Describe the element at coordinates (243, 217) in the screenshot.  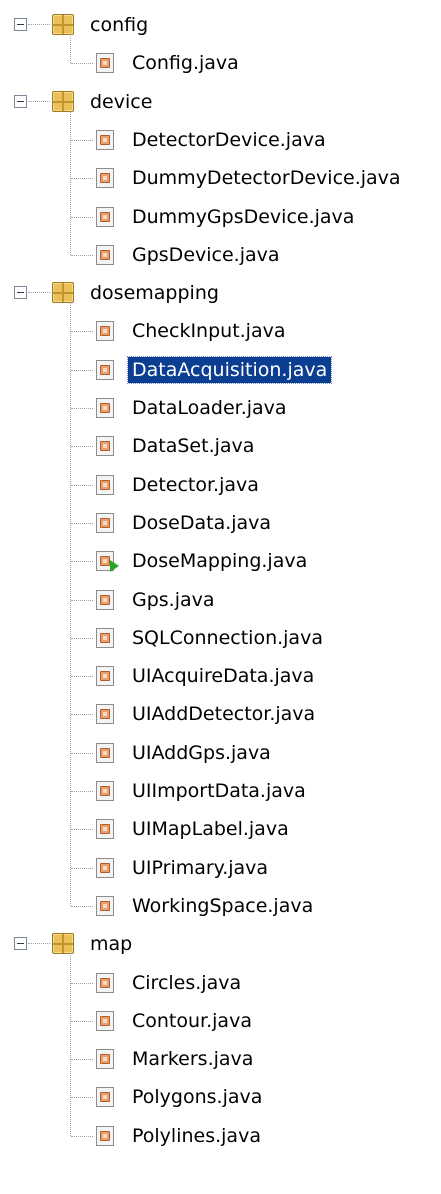
I see `file-label: DummyGpsDevice.java` at that location.